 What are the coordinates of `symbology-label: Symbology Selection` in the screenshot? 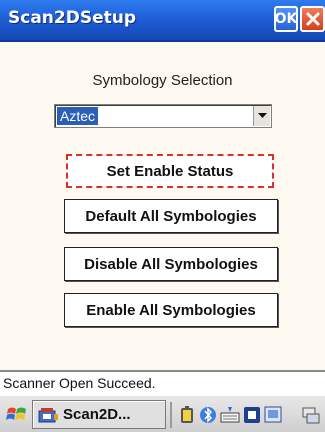 It's located at (162, 80).